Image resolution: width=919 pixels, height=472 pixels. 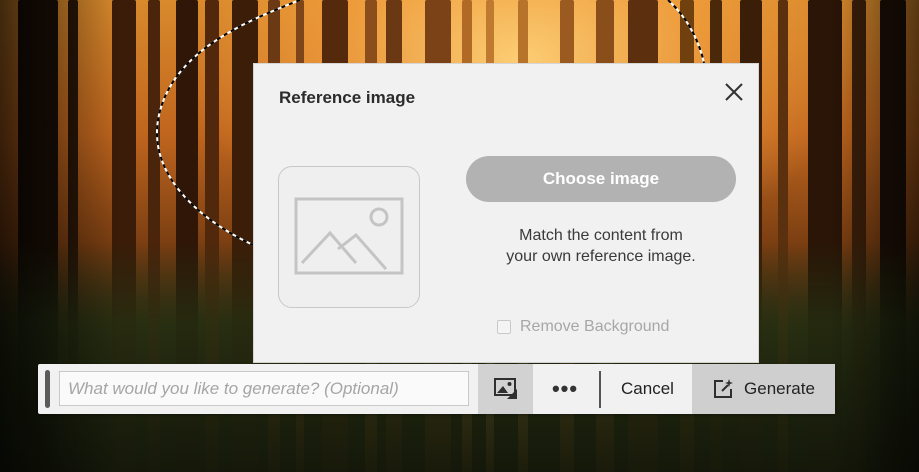 I want to click on contextual-taskbar: ••• Cancel Generate, so click(x=436, y=389).